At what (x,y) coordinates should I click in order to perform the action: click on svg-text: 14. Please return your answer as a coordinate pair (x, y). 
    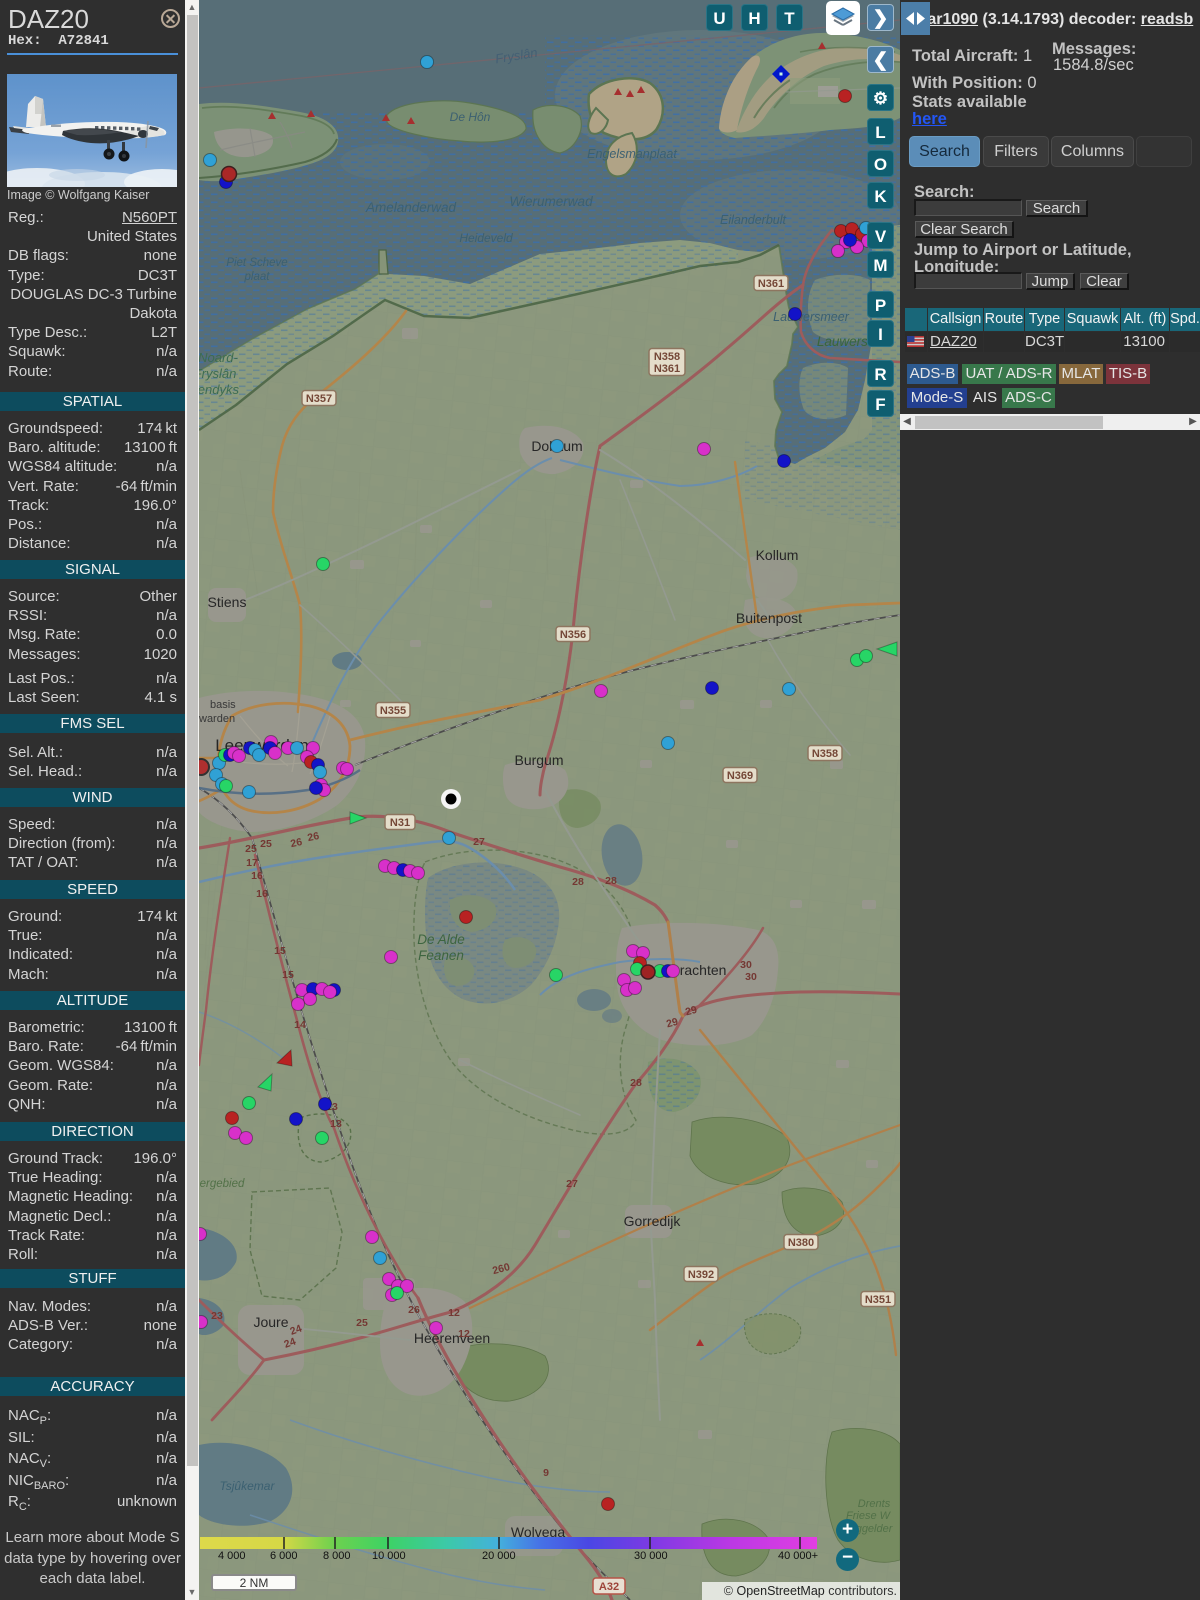
    Looking at the image, I should click on (300, 1025).